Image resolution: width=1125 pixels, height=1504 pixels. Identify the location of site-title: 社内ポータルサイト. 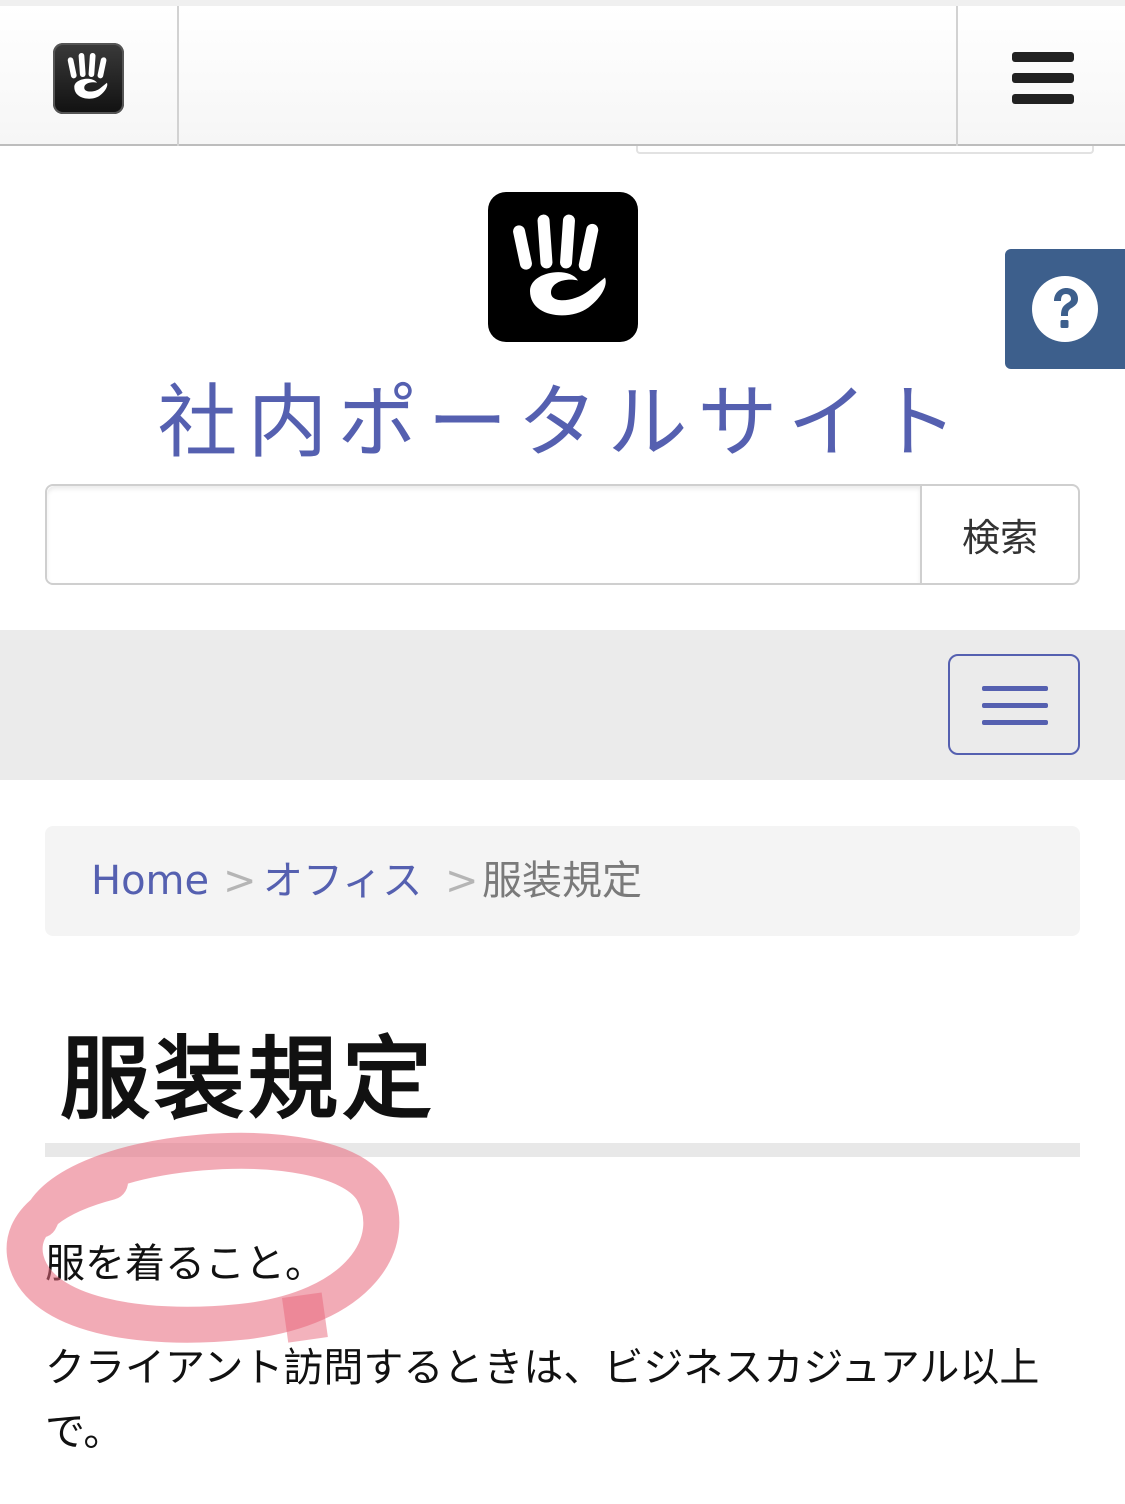
(562, 423).